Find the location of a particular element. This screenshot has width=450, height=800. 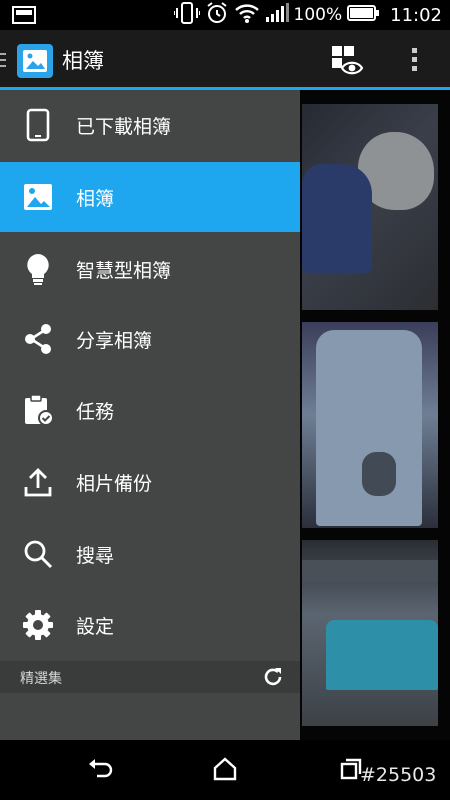

section-header-highlights: 精選集 is located at coordinates (150, 677).